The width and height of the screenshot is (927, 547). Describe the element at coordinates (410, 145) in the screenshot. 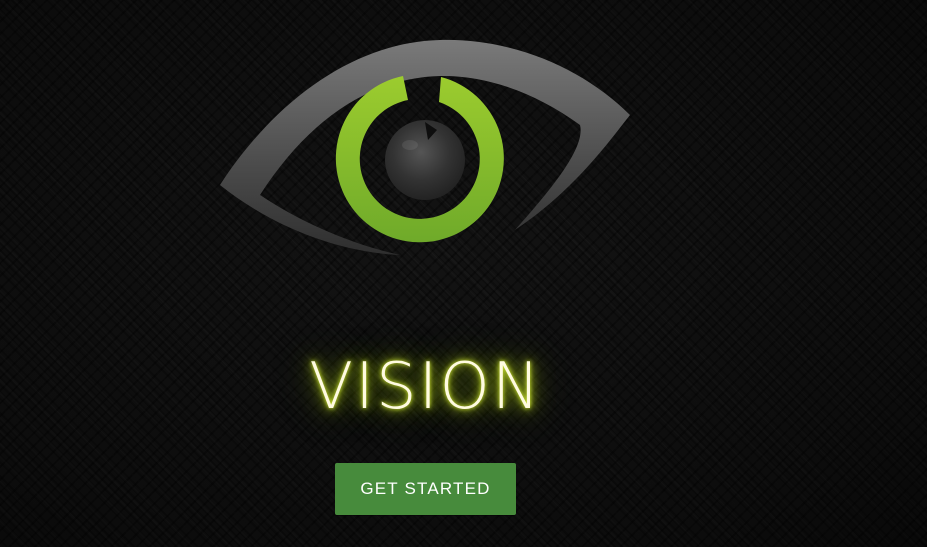

I see `pupil-highlight-shape` at that location.